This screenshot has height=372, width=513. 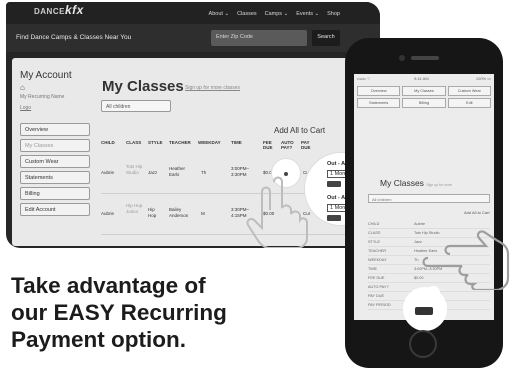 What do you see at coordinates (423, 344) in the screenshot?
I see `home-button-icon` at bounding box center [423, 344].